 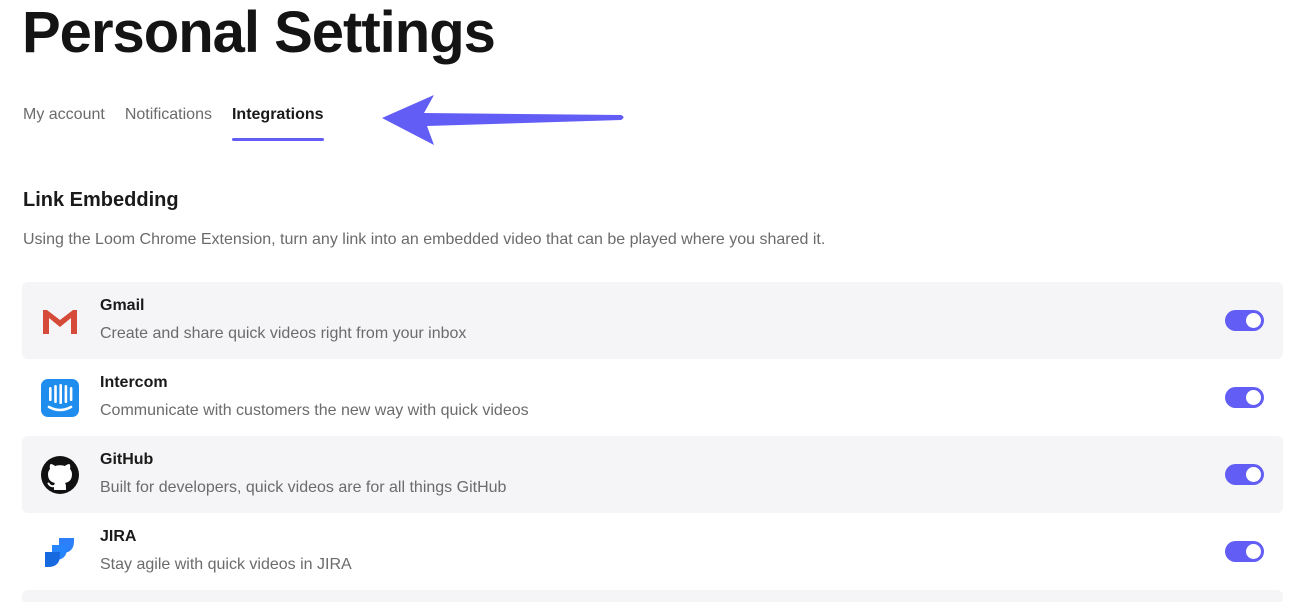 I want to click on gmail-toggle, so click(x=1244, y=320).